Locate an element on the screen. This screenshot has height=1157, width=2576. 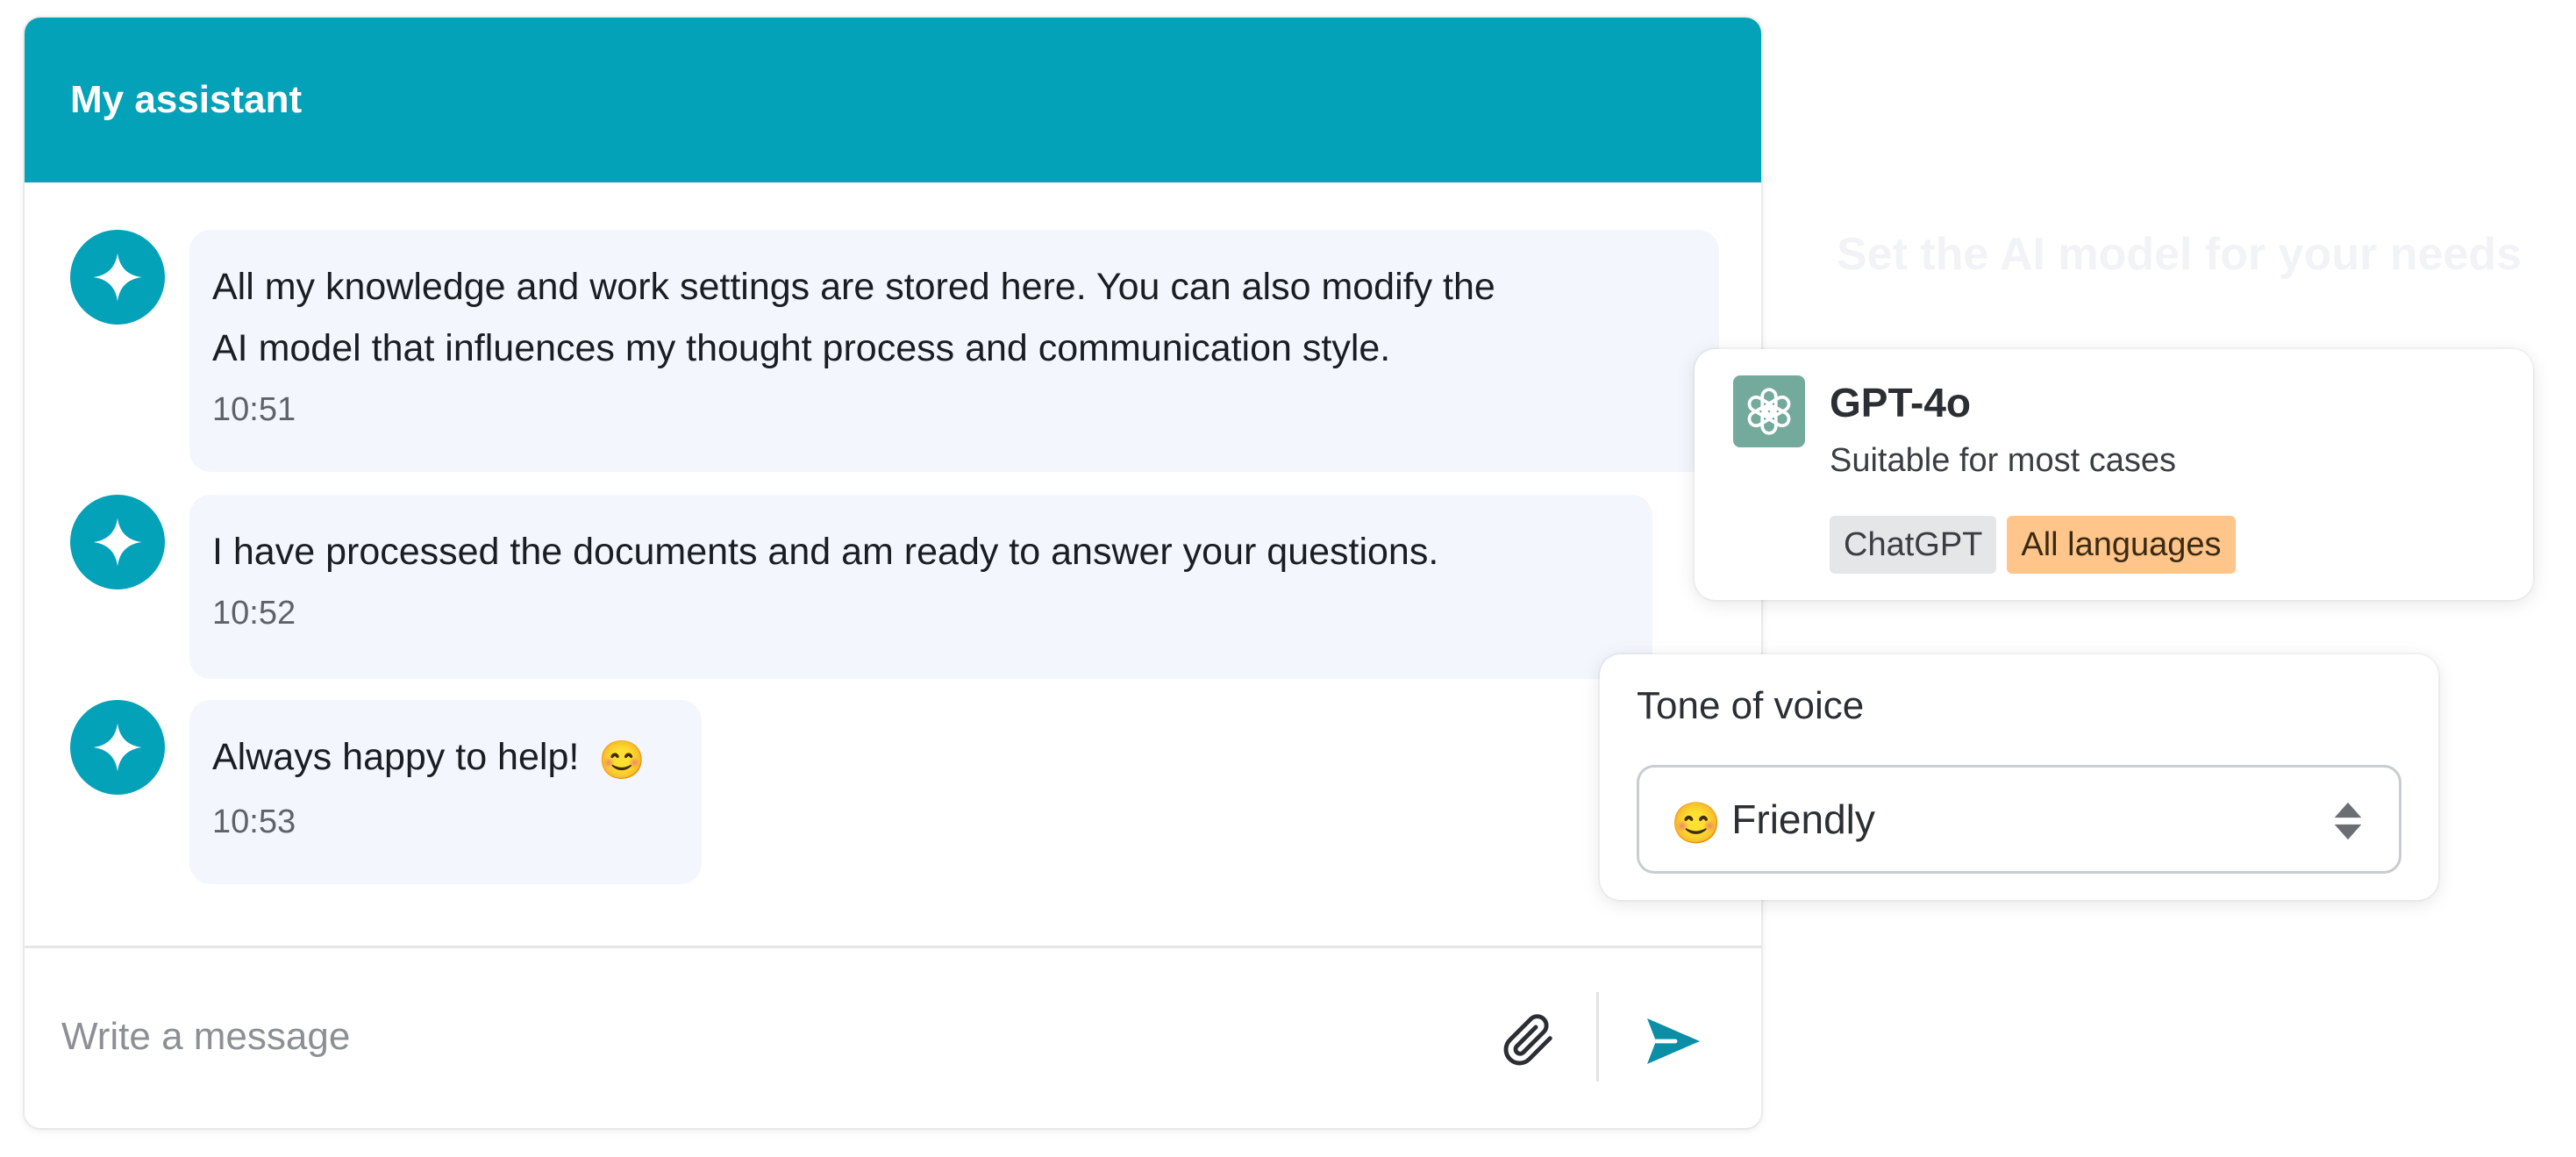
attach-button is located at coordinates (1529, 1040).